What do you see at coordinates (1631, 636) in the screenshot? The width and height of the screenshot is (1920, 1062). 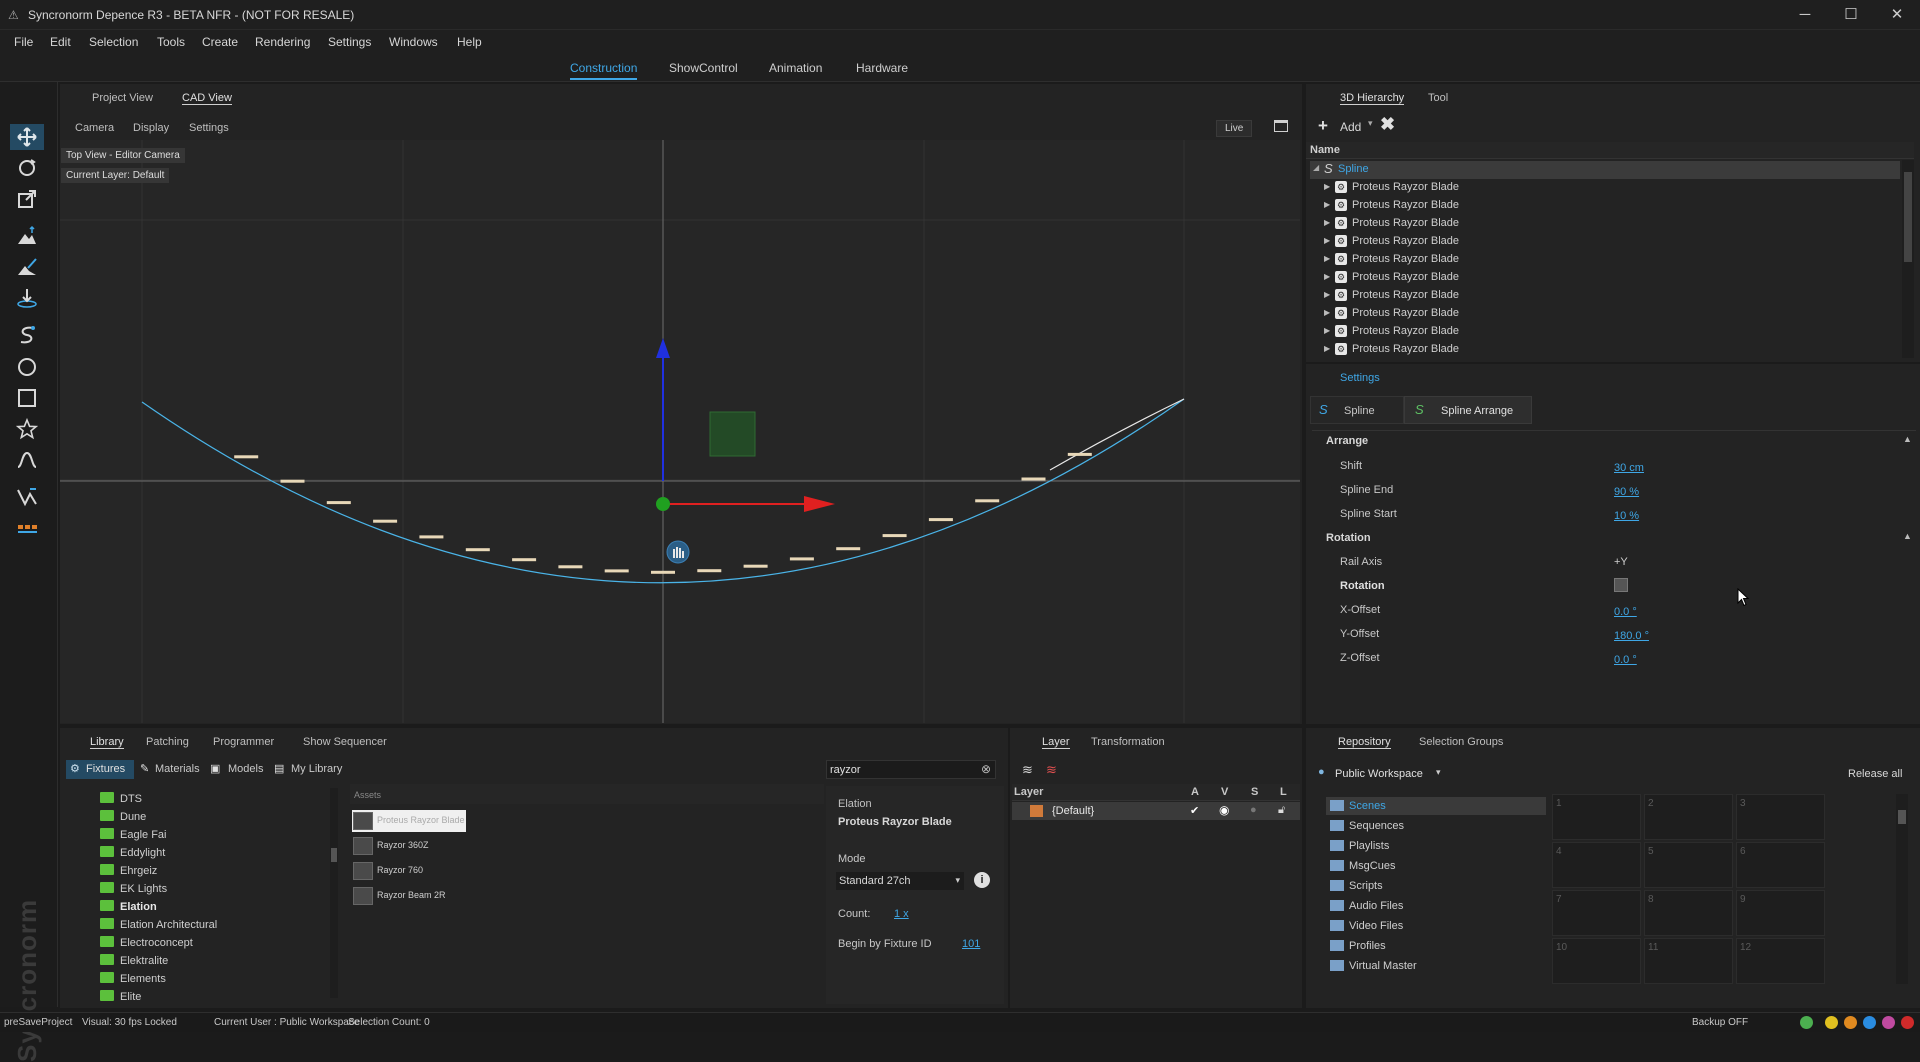 I see `rotation-offset-value: 180.0 °` at bounding box center [1631, 636].